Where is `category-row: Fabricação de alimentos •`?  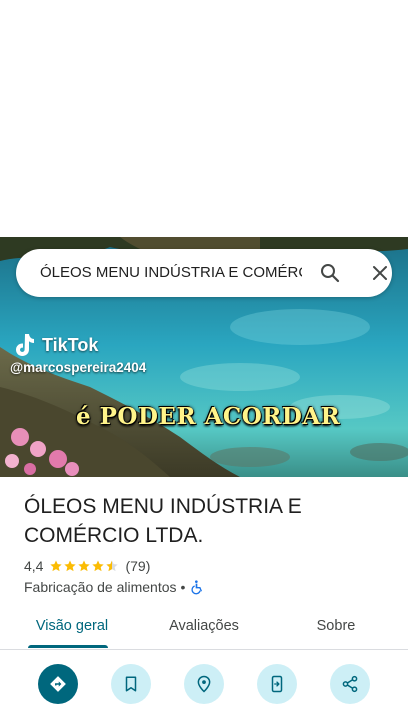 category-row: Fabricação de alimentos • is located at coordinates (114, 587).